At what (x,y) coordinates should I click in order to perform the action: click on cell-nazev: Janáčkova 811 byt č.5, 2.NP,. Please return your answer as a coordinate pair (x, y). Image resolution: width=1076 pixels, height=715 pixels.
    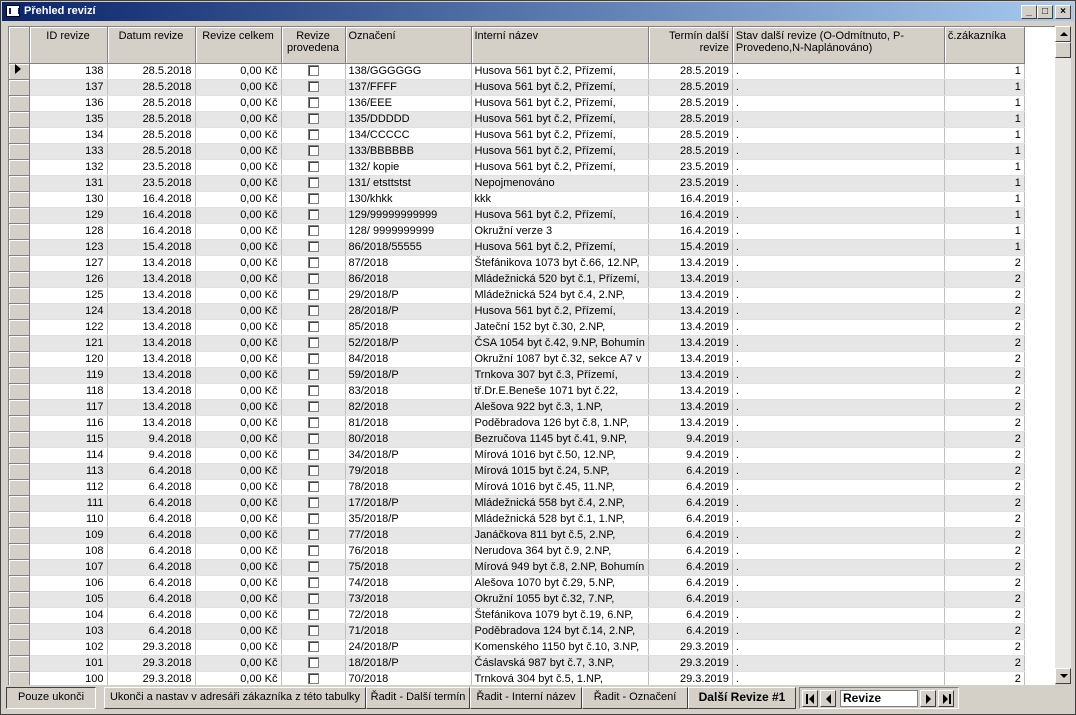
    Looking at the image, I should click on (560, 535).